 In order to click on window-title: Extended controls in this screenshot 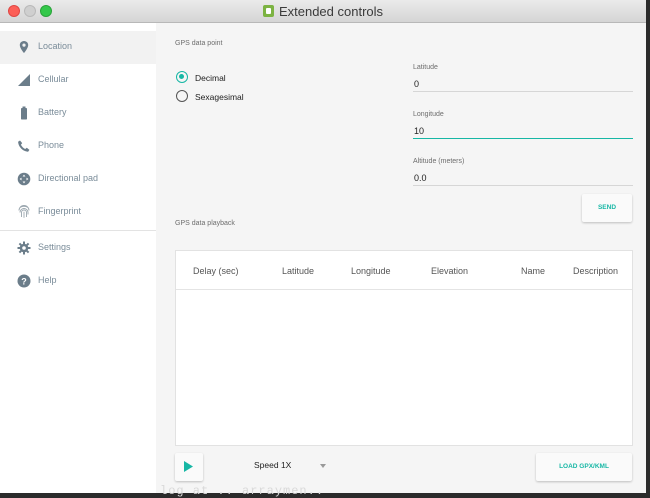, I will do `click(323, 11)`.